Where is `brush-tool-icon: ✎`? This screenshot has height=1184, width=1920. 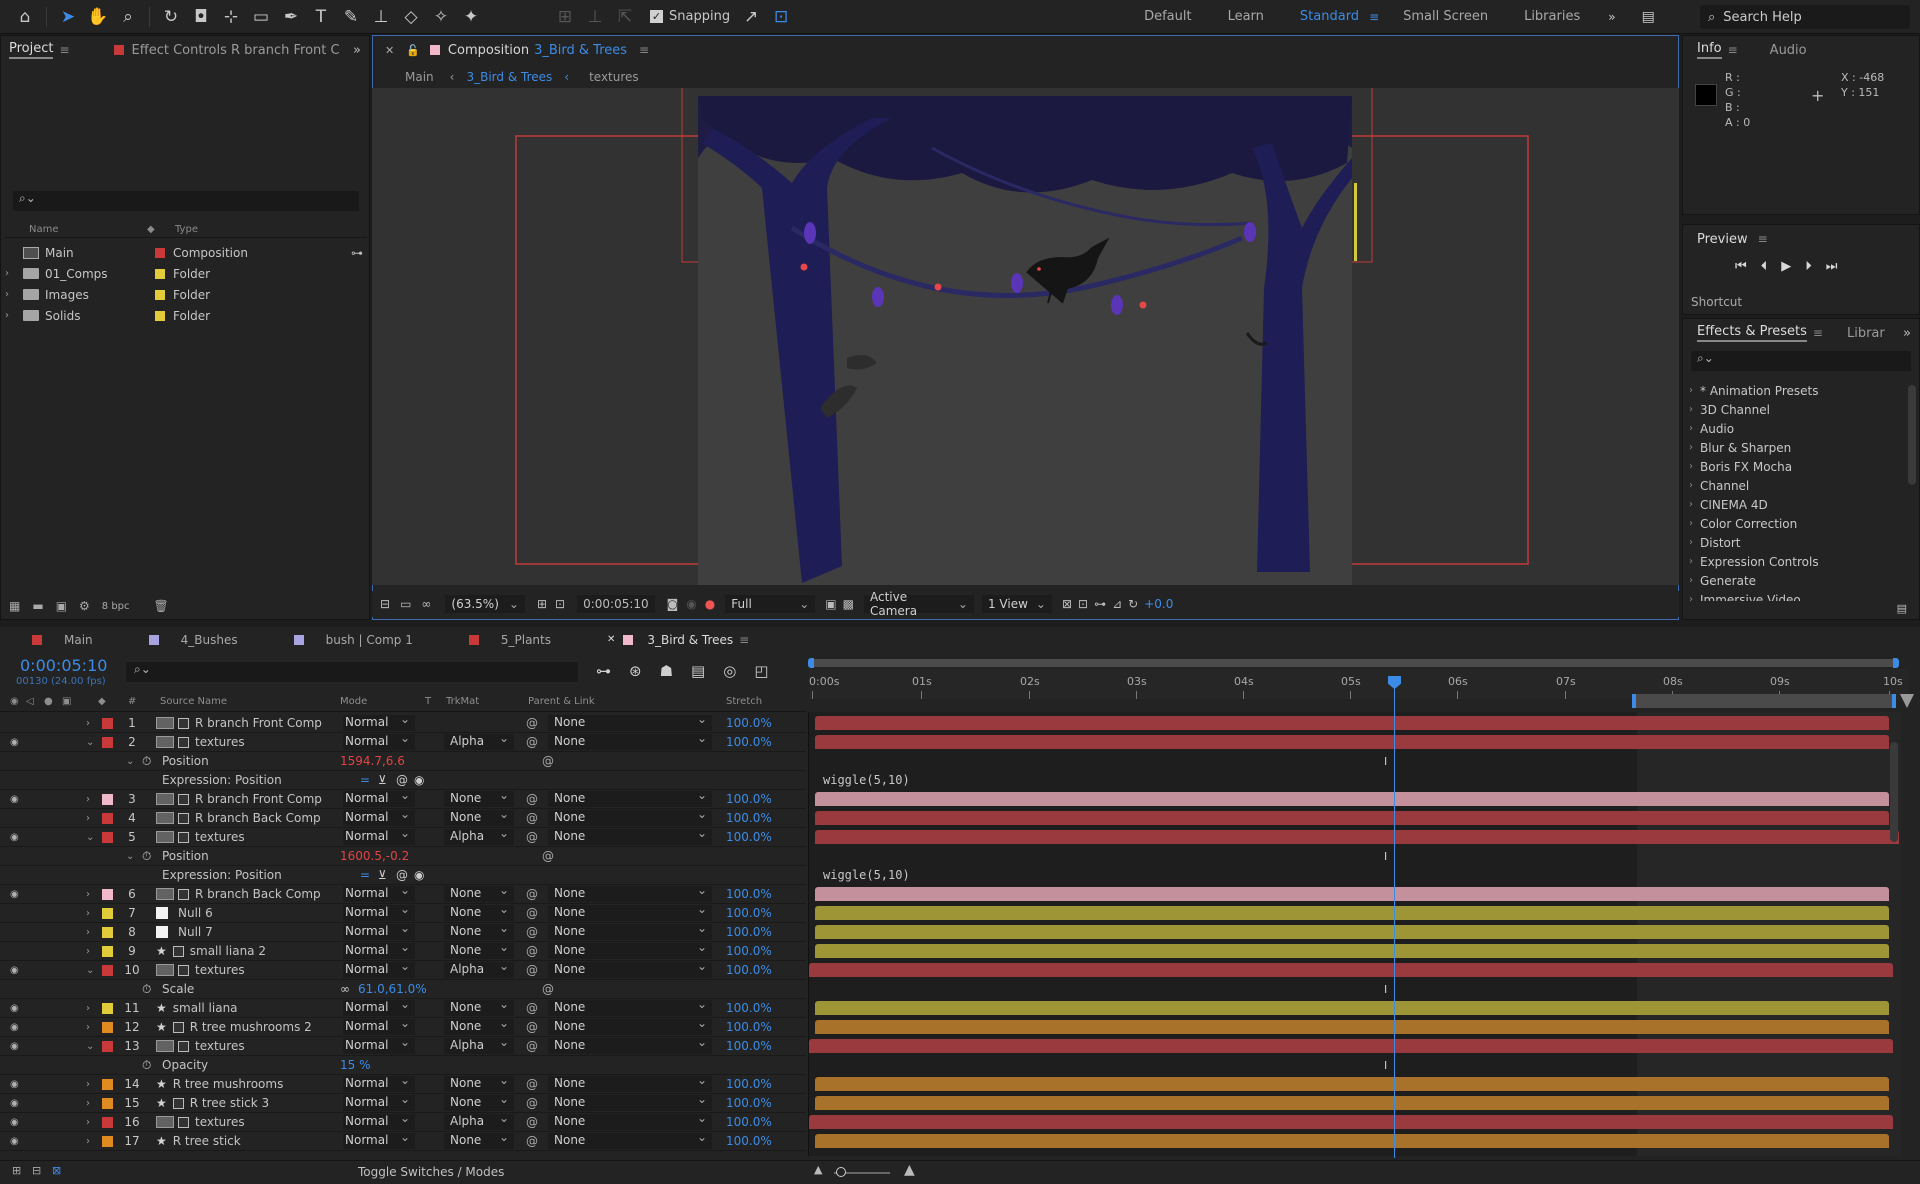 brush-tool-icon: ✎ is located at coordinates (351, 17).